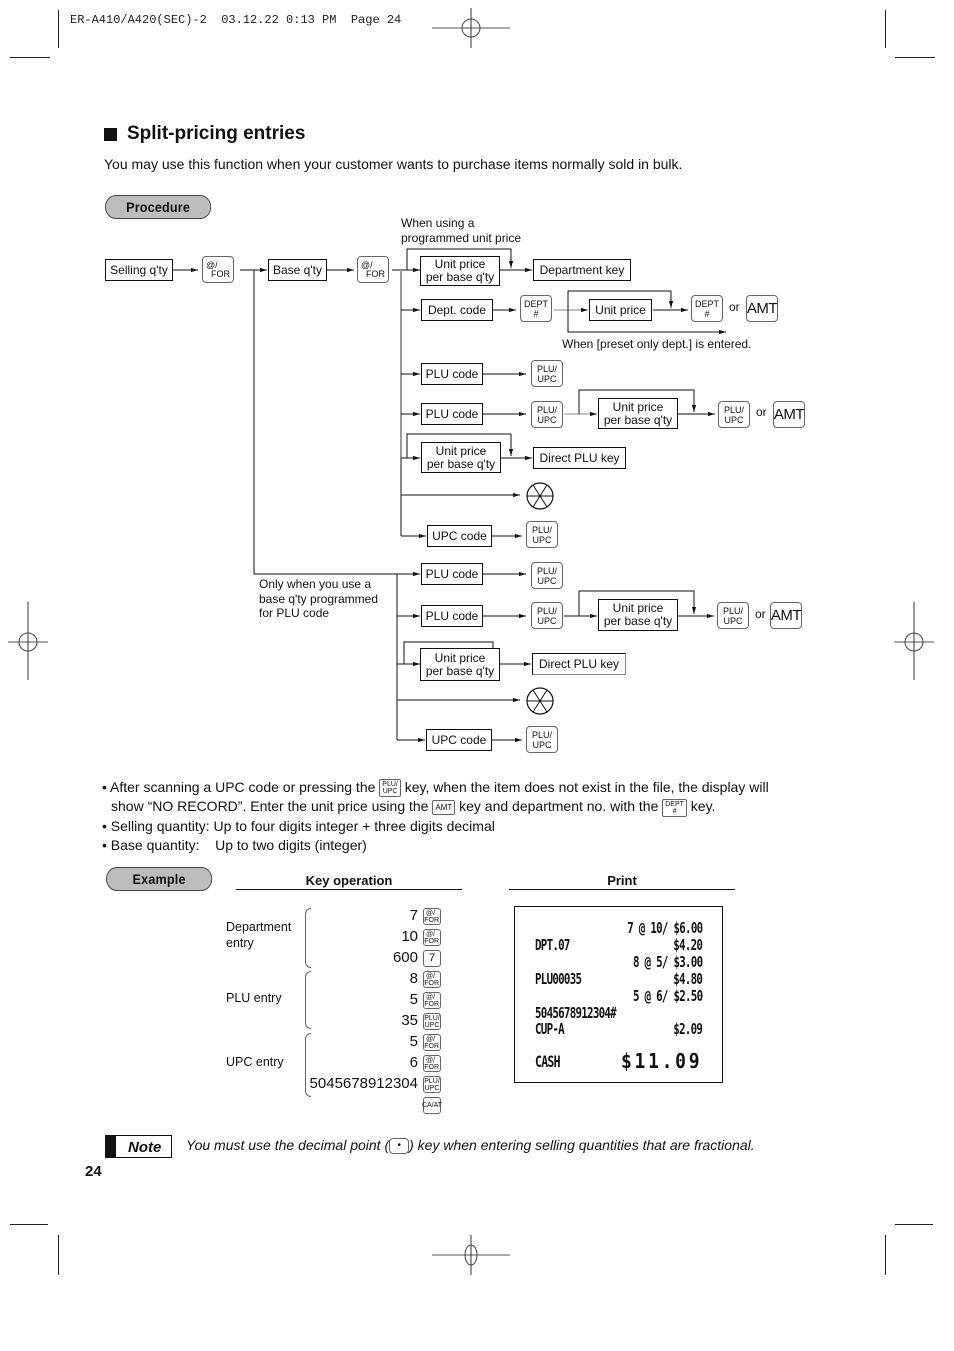 The width and height of the screenshot is (954, 1351). I want to click on receipt-line-right: $4.20, so click(688, 945).